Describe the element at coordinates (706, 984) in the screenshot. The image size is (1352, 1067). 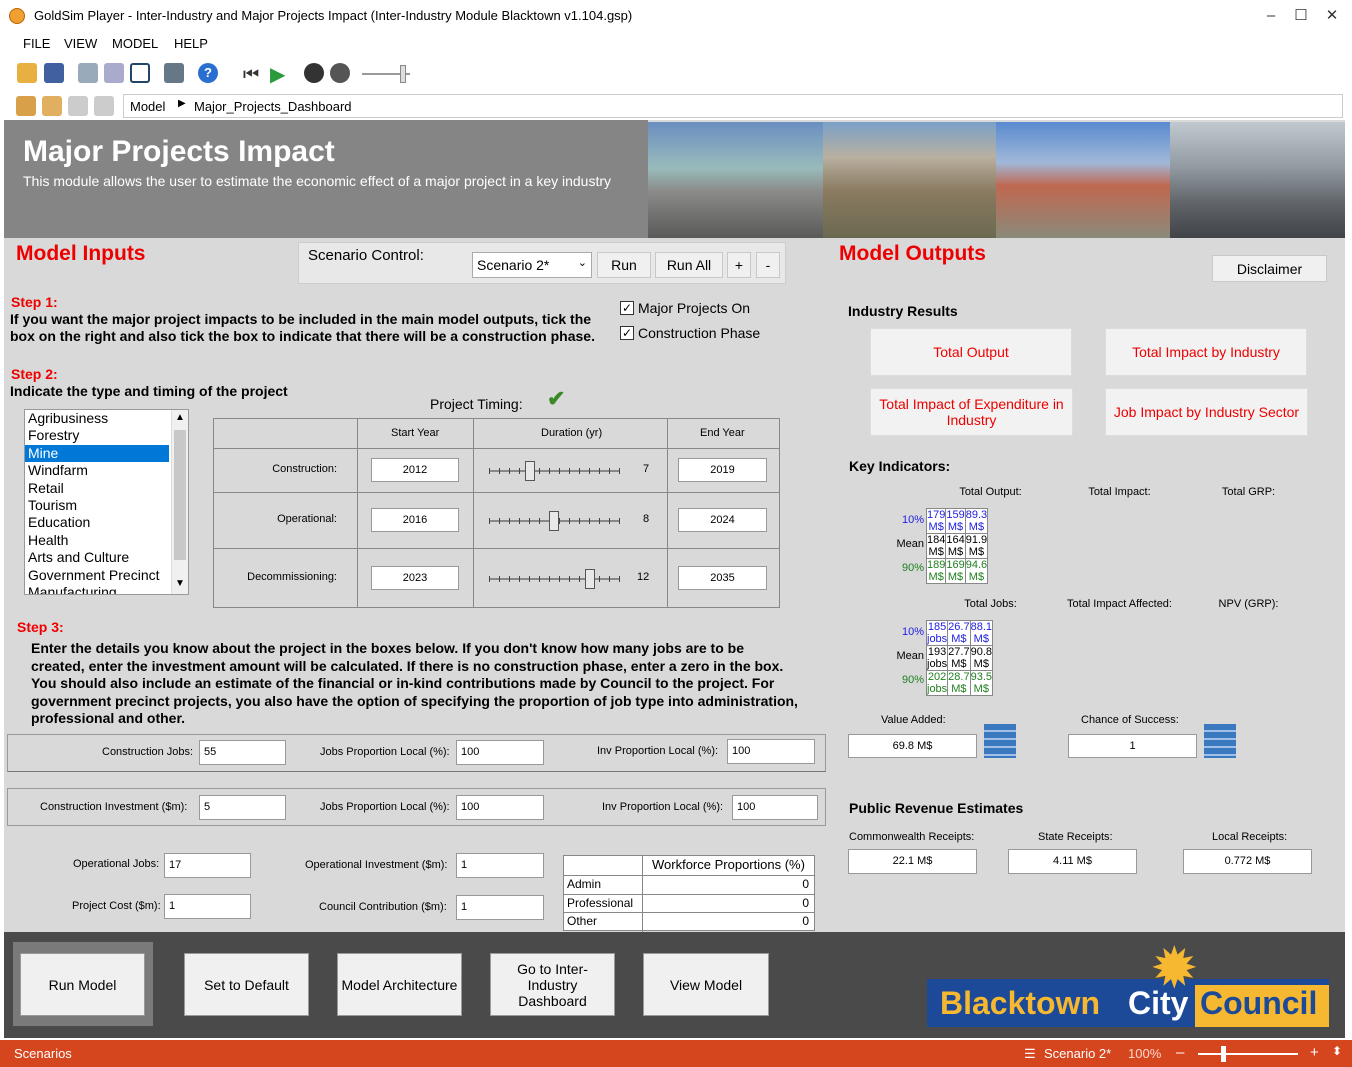
I see `view-model-button: View Model` at that location.